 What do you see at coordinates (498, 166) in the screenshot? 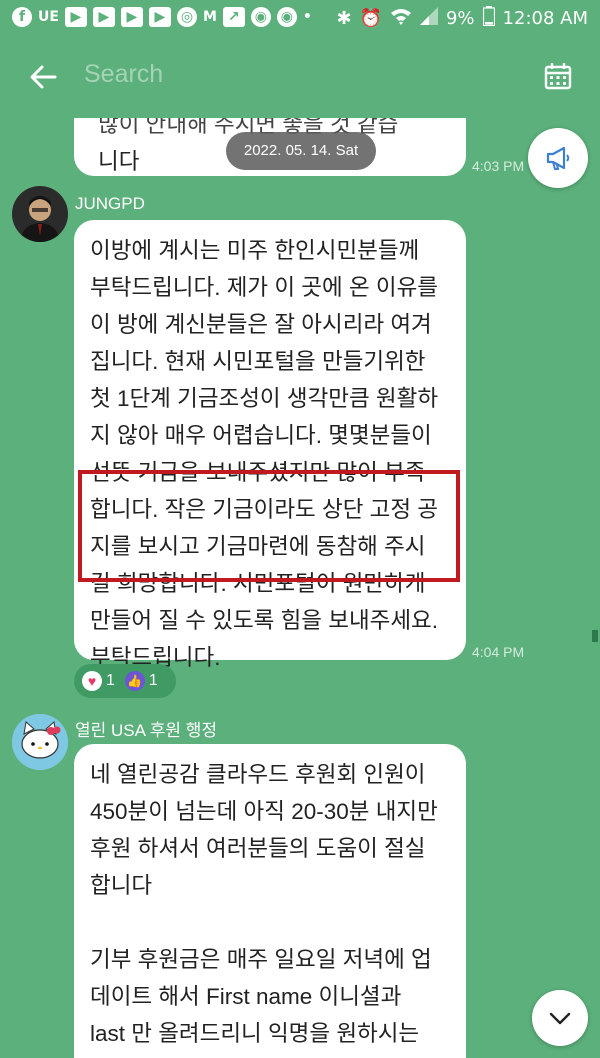
I see `message-time: 4:03 PM` at bounding box center [498, 166].